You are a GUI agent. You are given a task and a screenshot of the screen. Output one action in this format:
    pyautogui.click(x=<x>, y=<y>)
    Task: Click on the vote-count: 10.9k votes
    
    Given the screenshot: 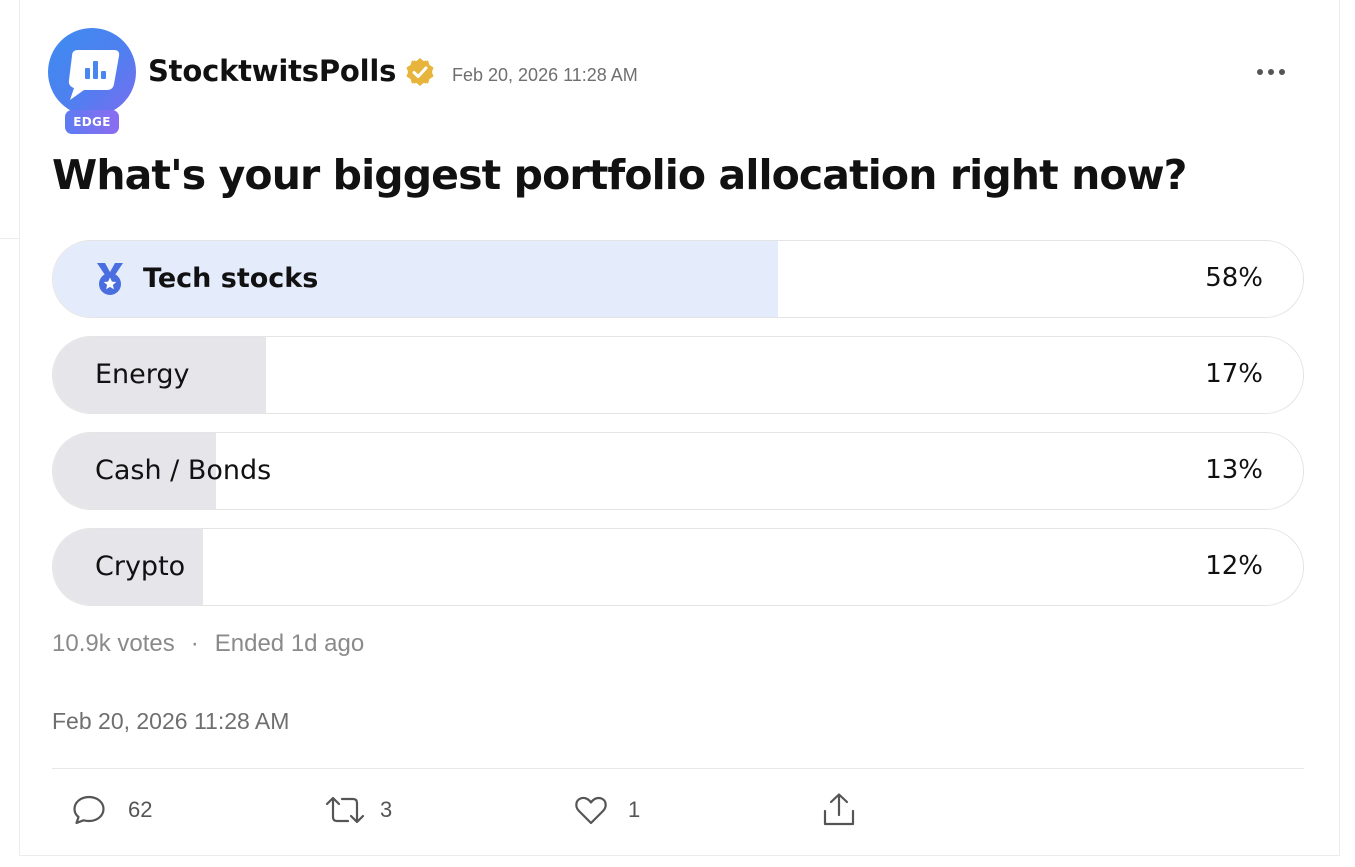 What is the action you would take?
    pyautogui.click(x=113, y=643)
    